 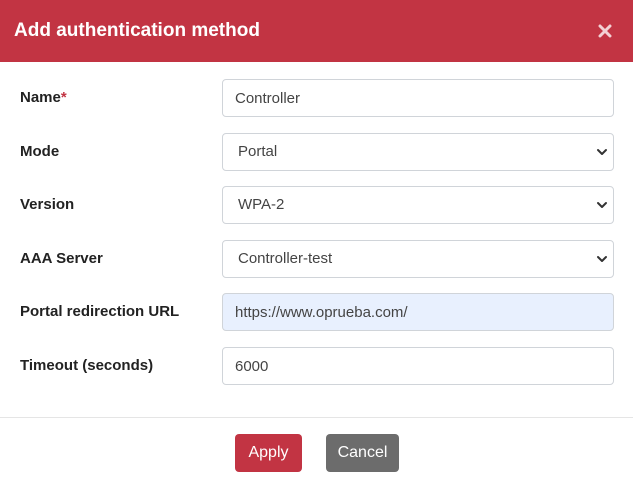 I want to click on close-icon, so click(x=605, y=31).